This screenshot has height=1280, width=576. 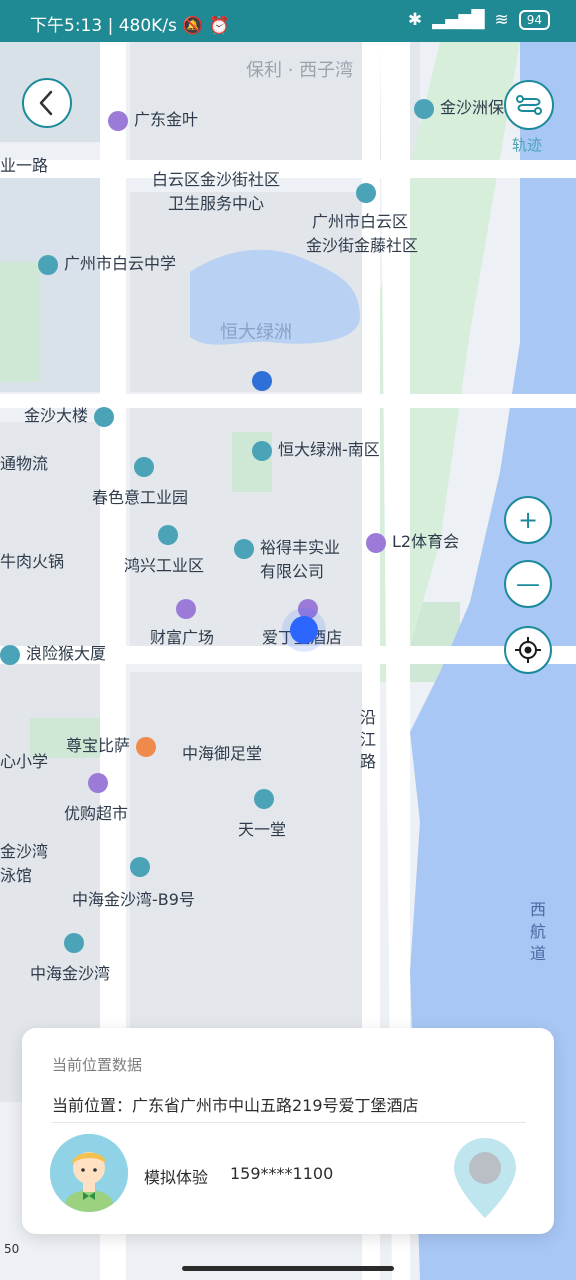 I want to click on poi-baiyun-middle-school: 广州市白云中学, so click(x=107, y=262).